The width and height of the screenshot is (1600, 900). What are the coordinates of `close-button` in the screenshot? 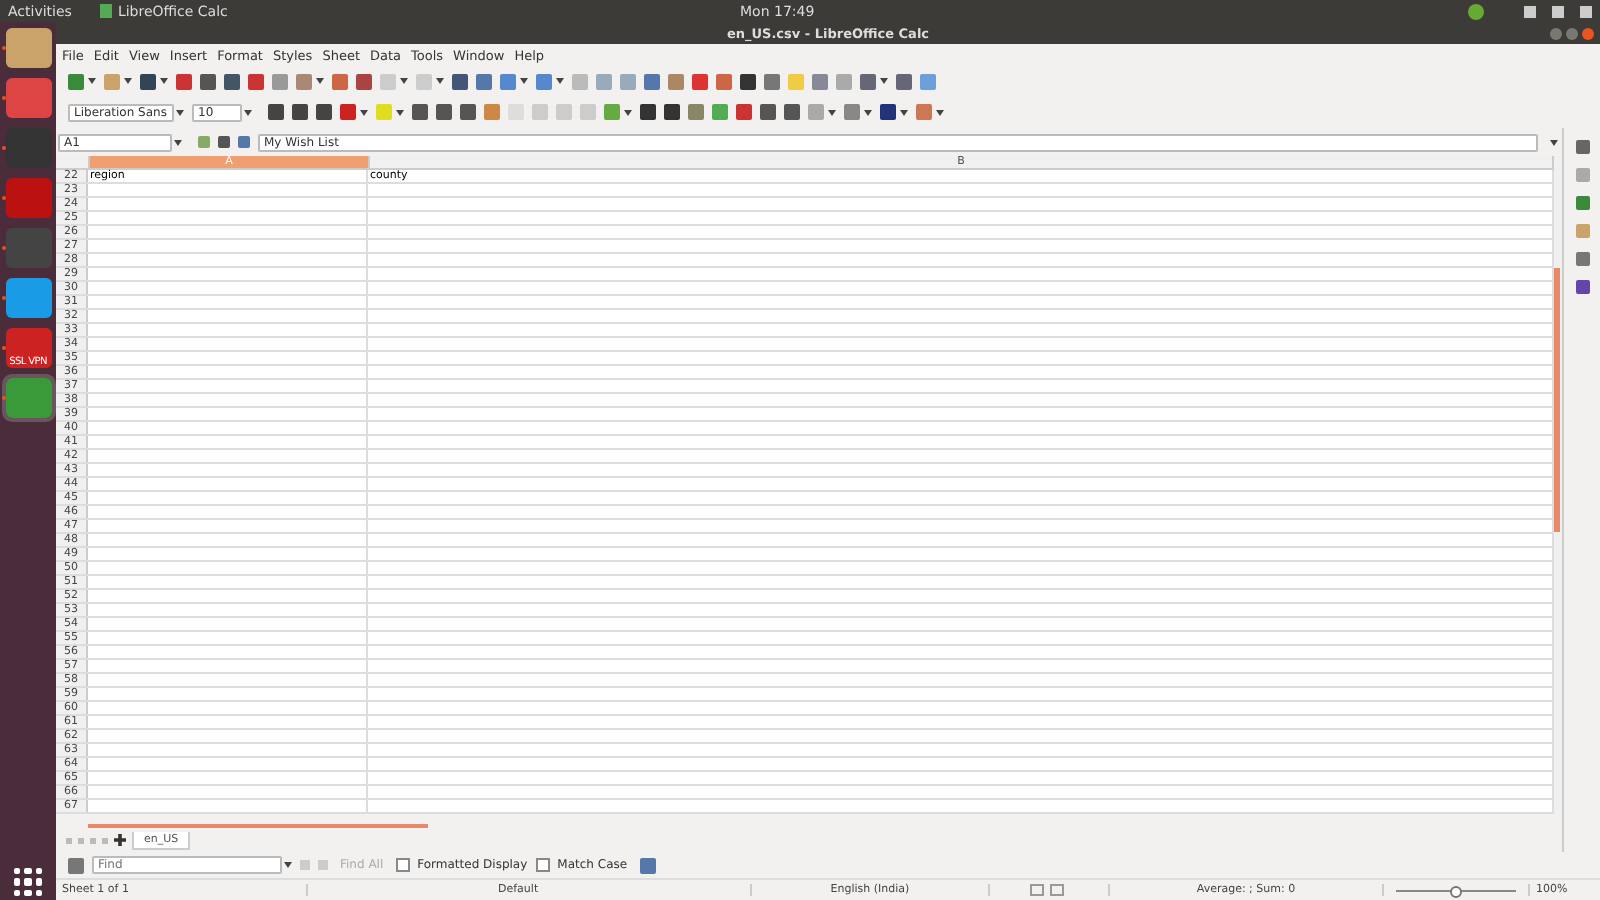 It's located at (1588, 33).